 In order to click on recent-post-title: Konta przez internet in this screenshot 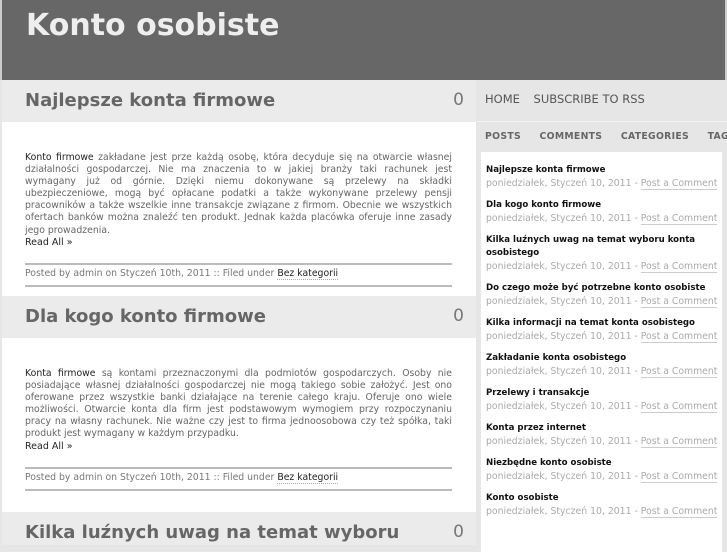, I will do `click(601, 428)`.